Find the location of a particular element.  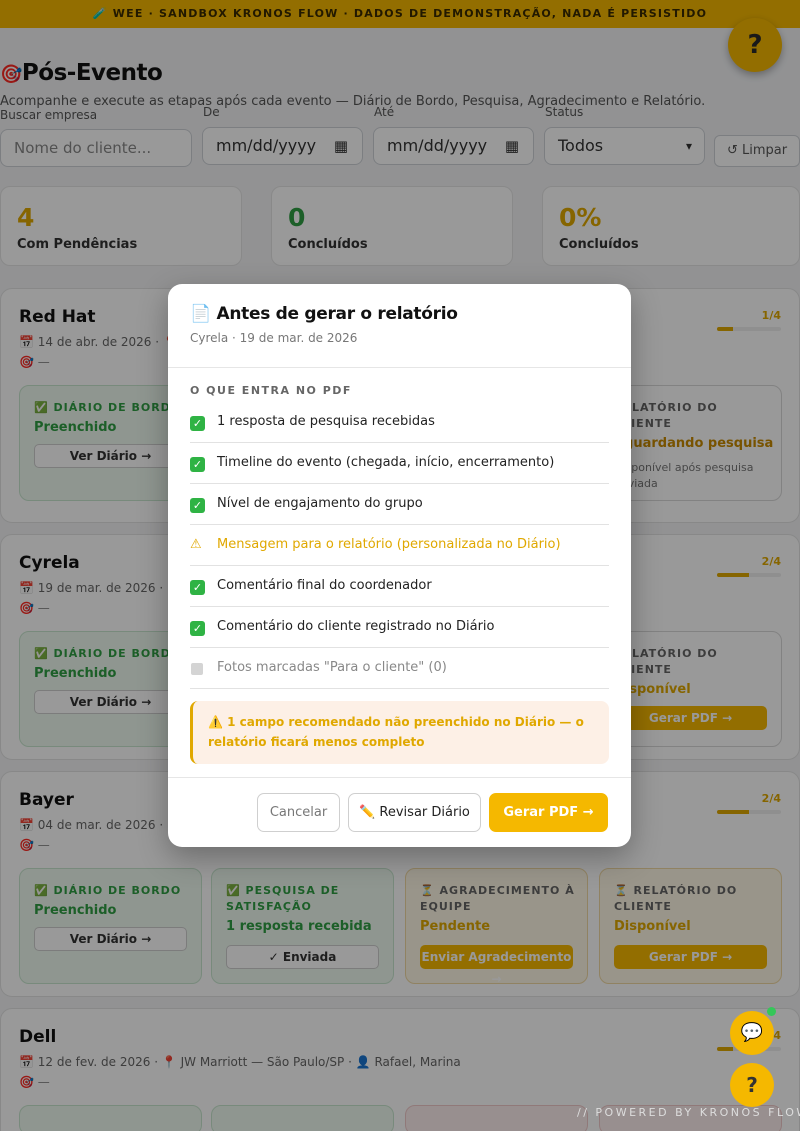

list-item: ✓ Comentário final do coordenador is located at coordinates (399, 586).